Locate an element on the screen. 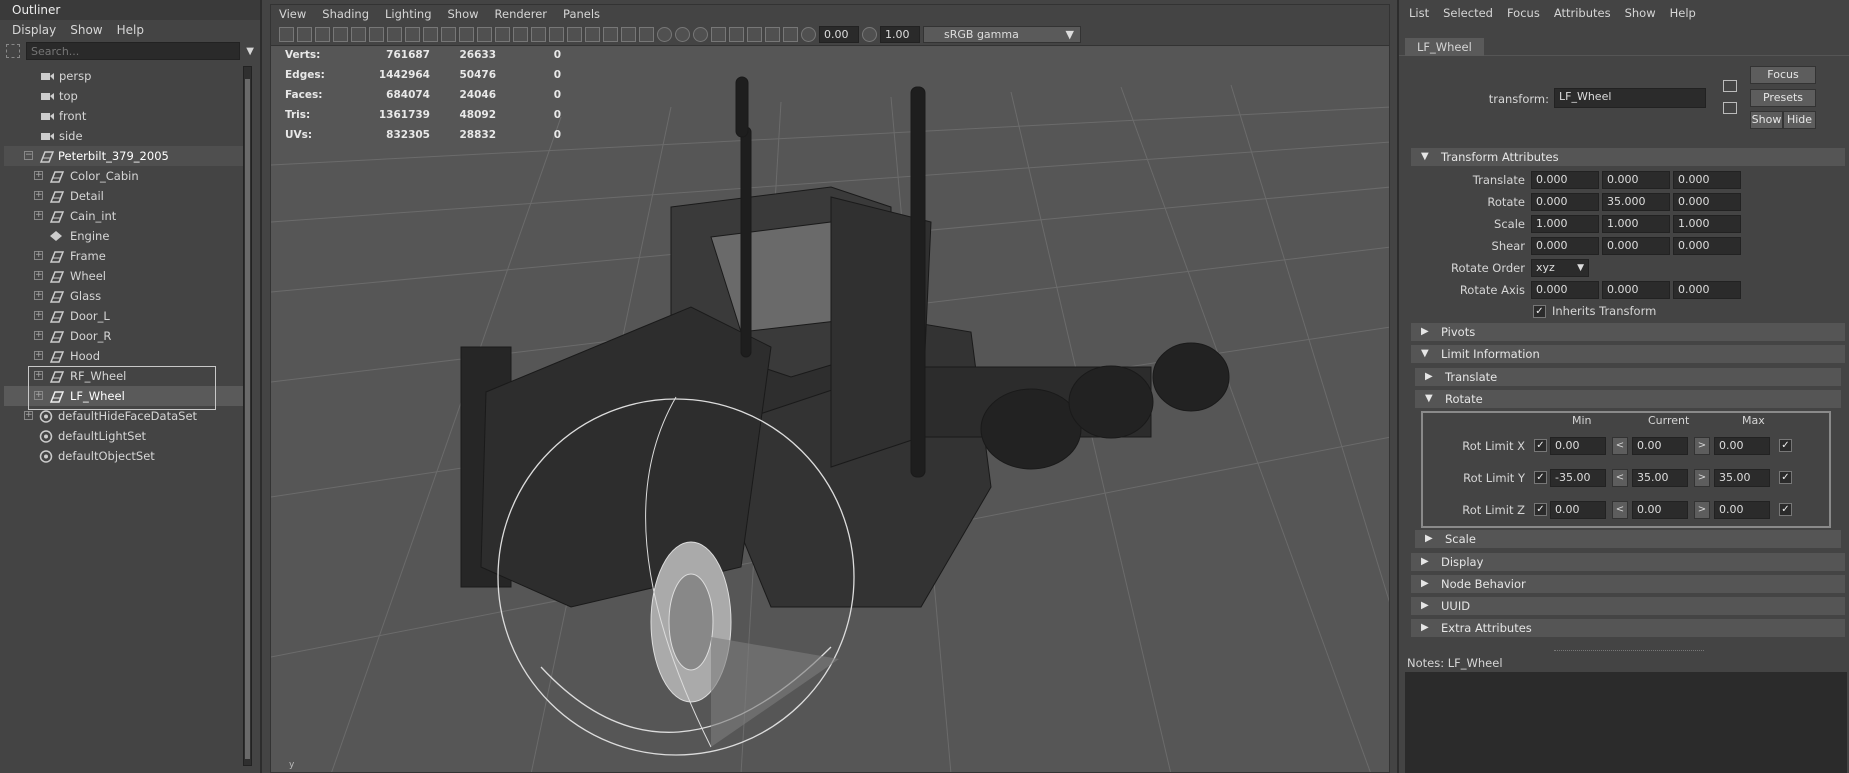 This screenshot has height=773, width=1849. rot-limit-x-max-field: 0.00 is located at coordinates (1742, 446).